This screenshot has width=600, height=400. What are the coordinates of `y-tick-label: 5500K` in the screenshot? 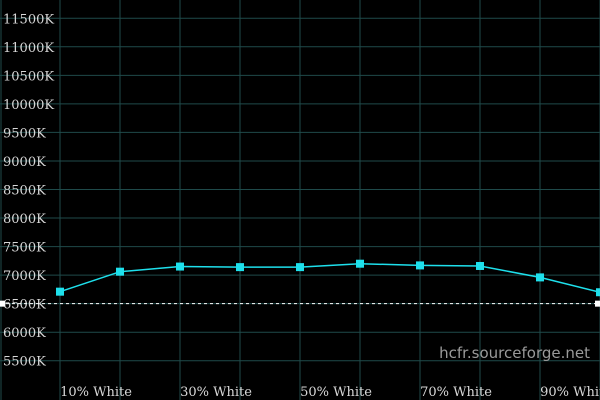 It's located at (24, 362).